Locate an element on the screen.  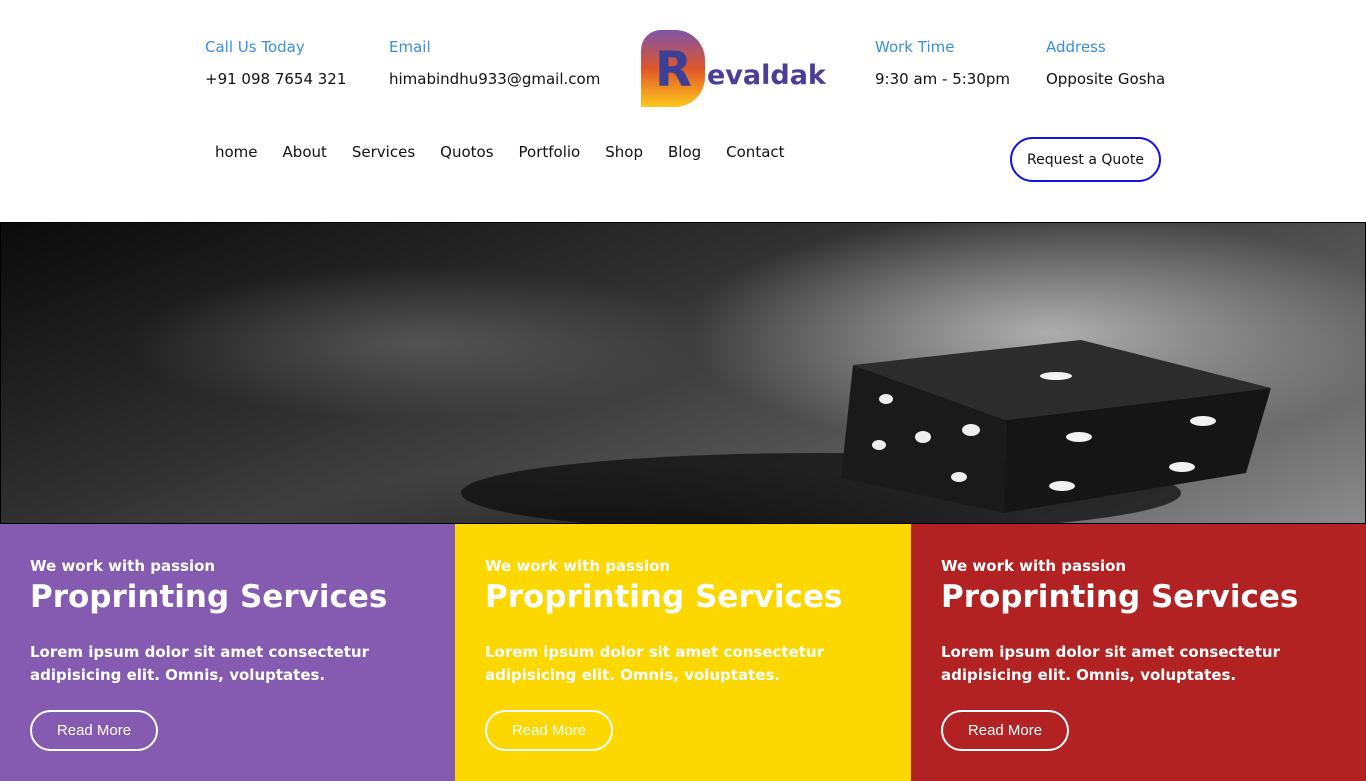
site-logo: R evaldak is located at coordinates (736, 69).